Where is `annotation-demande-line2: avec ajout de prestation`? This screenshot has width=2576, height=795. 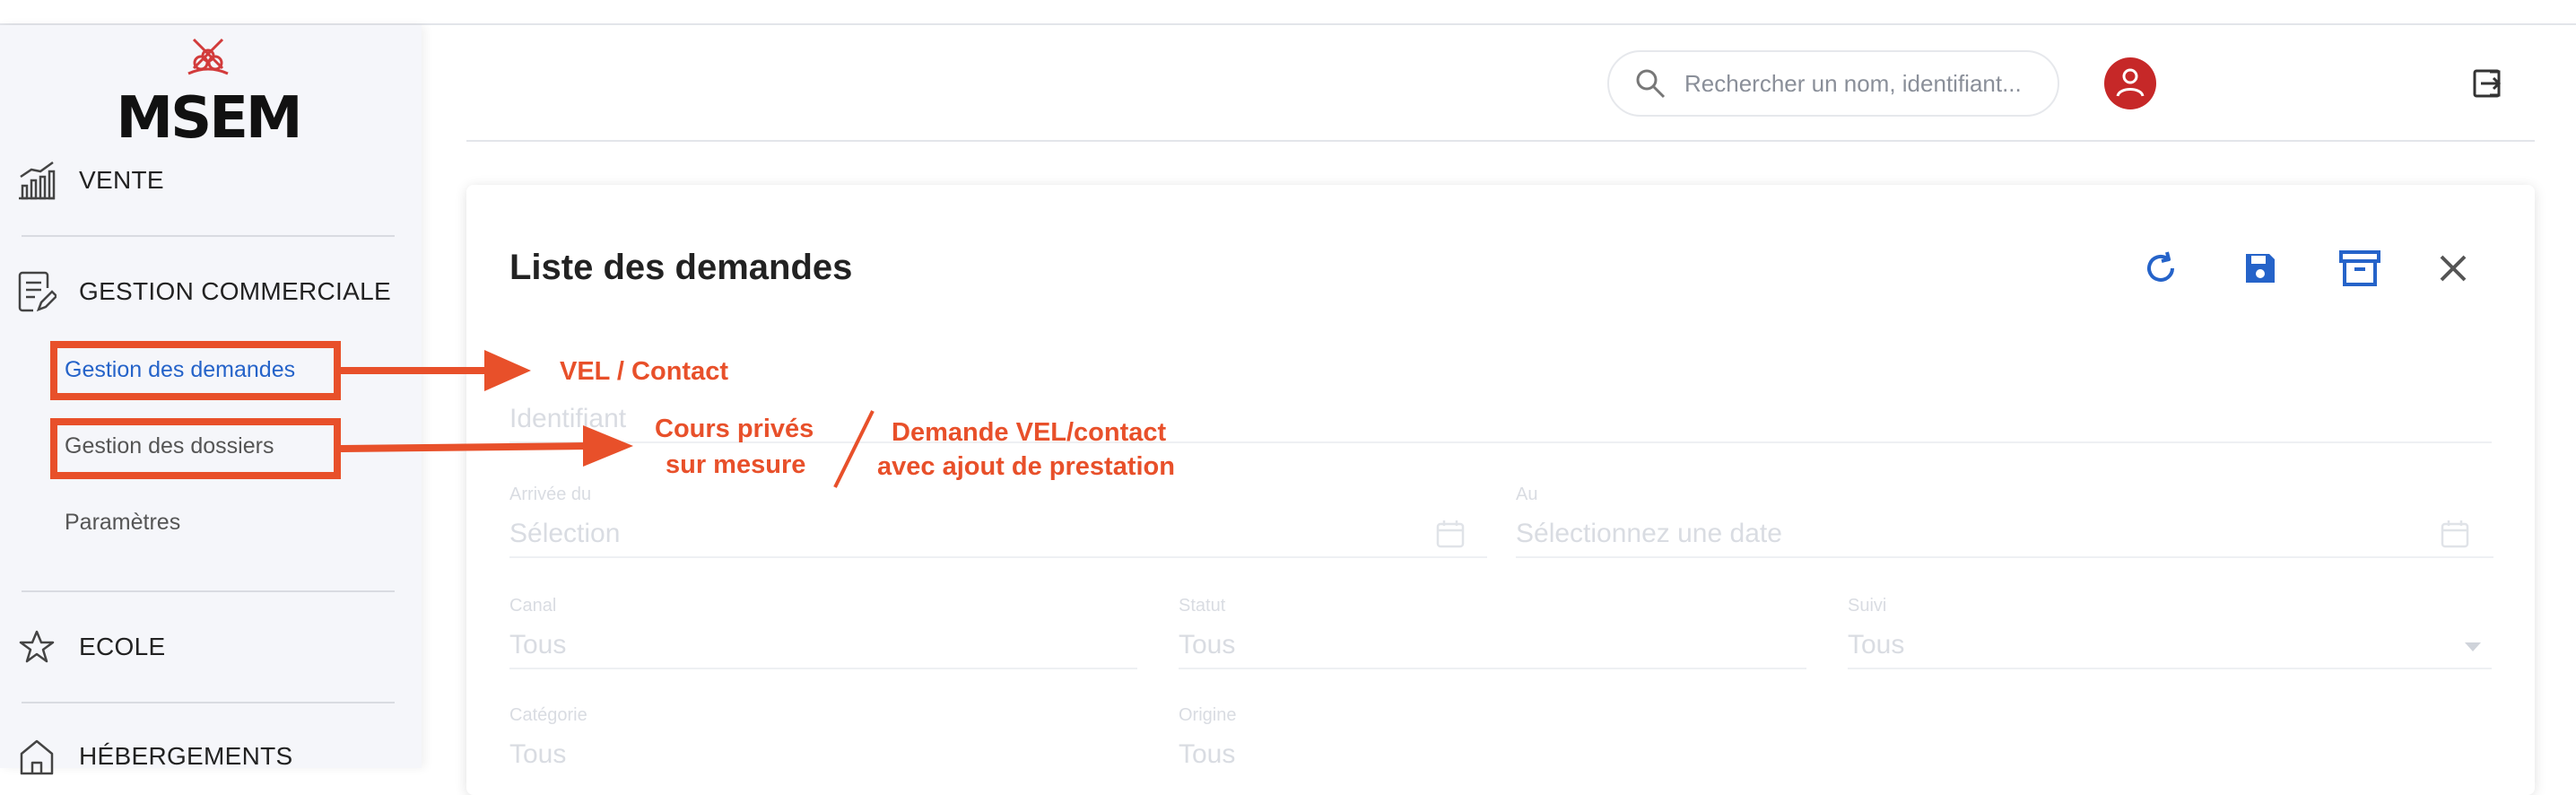 annotation-demande-line2: avec ajout de prestation is located at coordinates (1026, 466).